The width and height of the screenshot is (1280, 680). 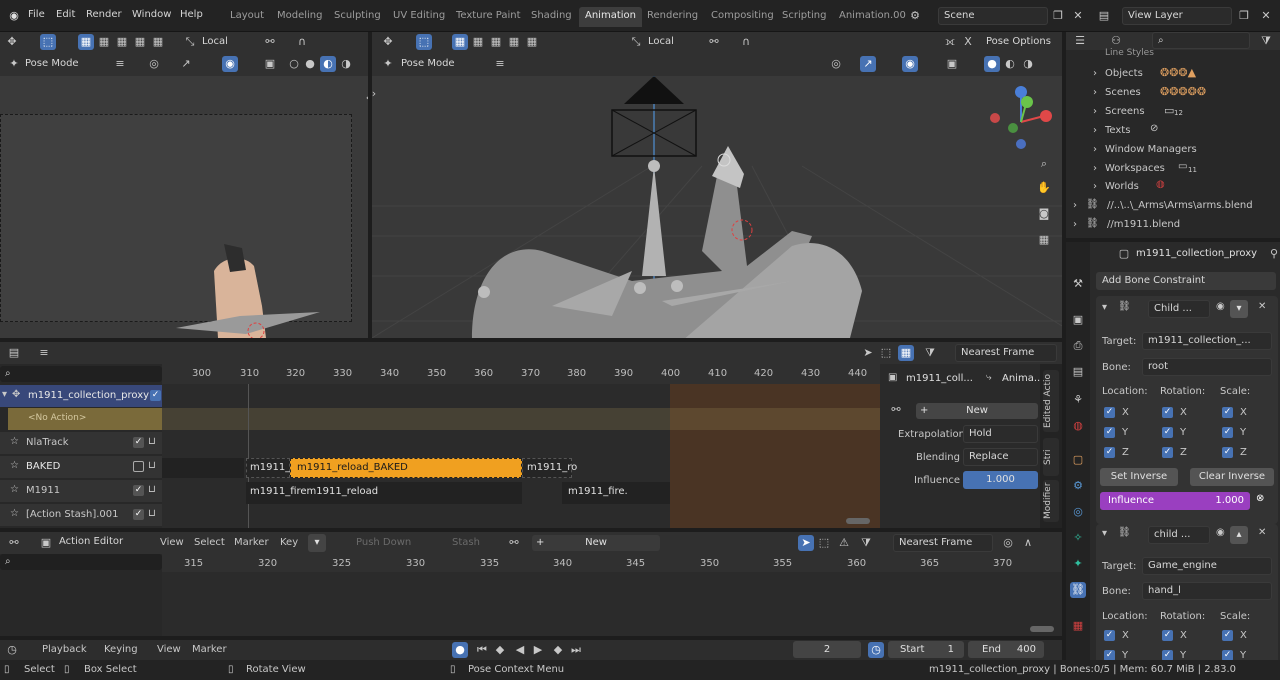 What do you see at coordinates (1078, 564) in the screenshot?
I see `bone-tab-icon: ✦` at bounding box center [1078, 564].